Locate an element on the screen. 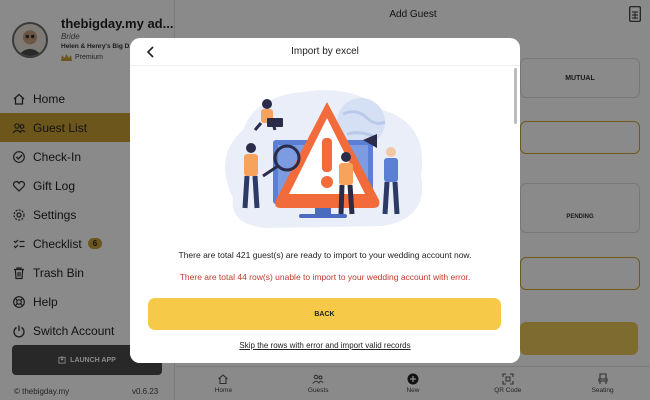 Image resolution: width=650 pixels, height=400 pixels. warning-illustration is located at coordinates (324, 159).